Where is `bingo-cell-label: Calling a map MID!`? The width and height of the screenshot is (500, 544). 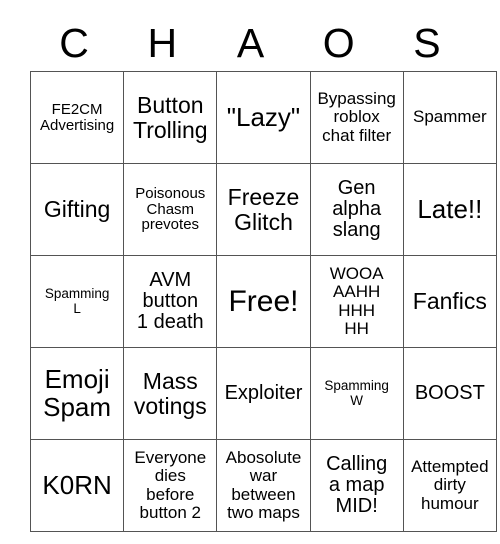 bingo-cell-label: Calling a map MID! is located at coordinates (357, 485).